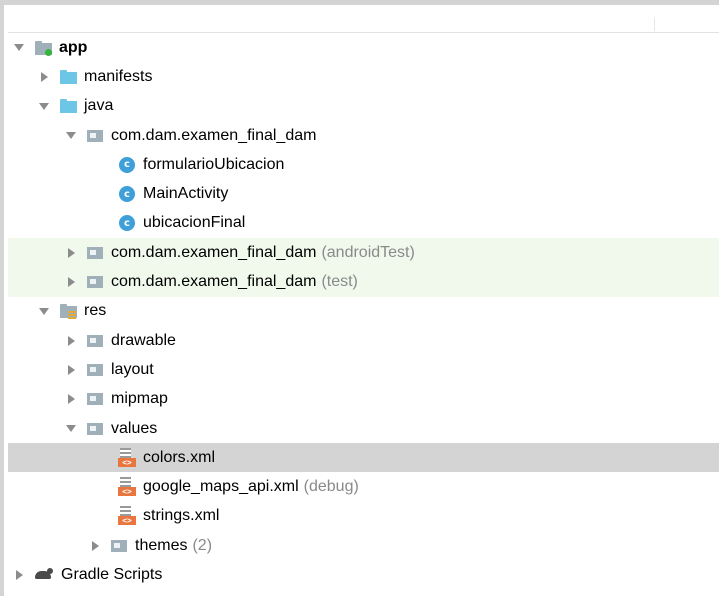  I want to click on tree-node-hint: (debug), so click(331, 487).